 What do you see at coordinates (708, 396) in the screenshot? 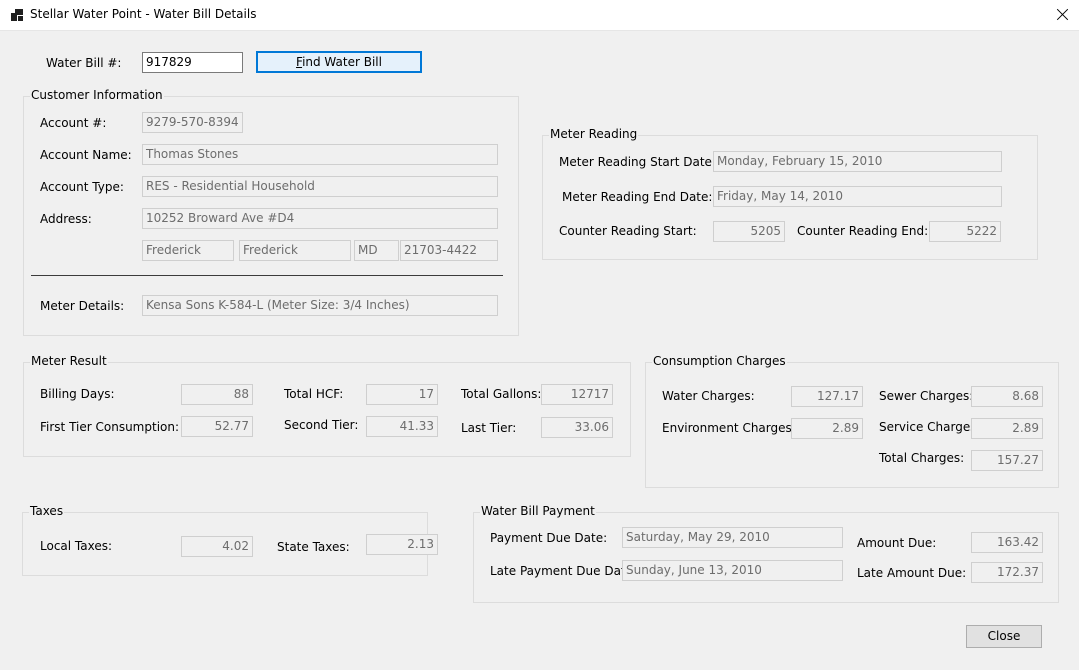
I see `water-charges-label: Water Charges:` at bounding box center [708, 396].